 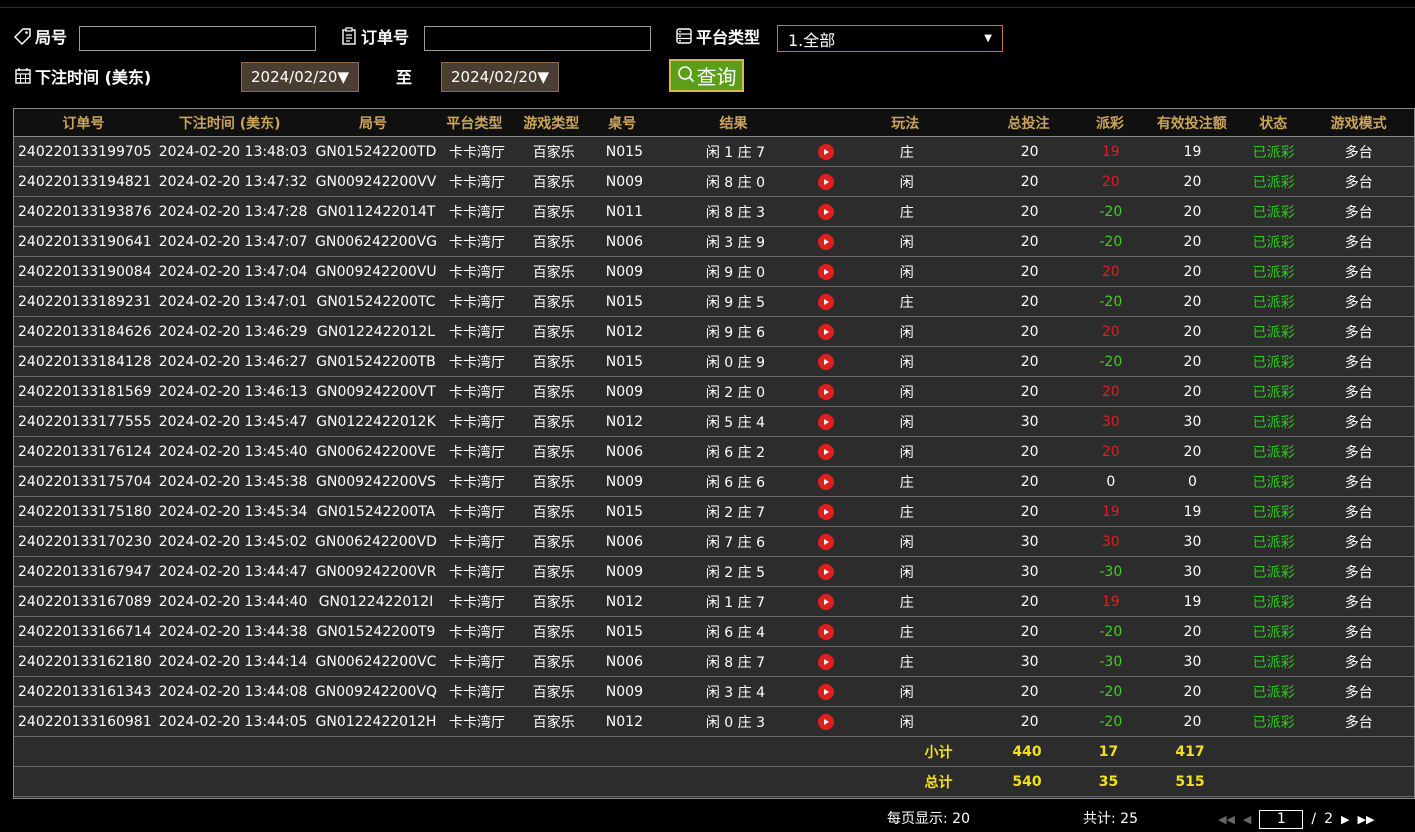 What do you see at coordinates (622, 122) in the screenshot?
I see `header-table-no: 桌号` at bounding box center [622, 122].